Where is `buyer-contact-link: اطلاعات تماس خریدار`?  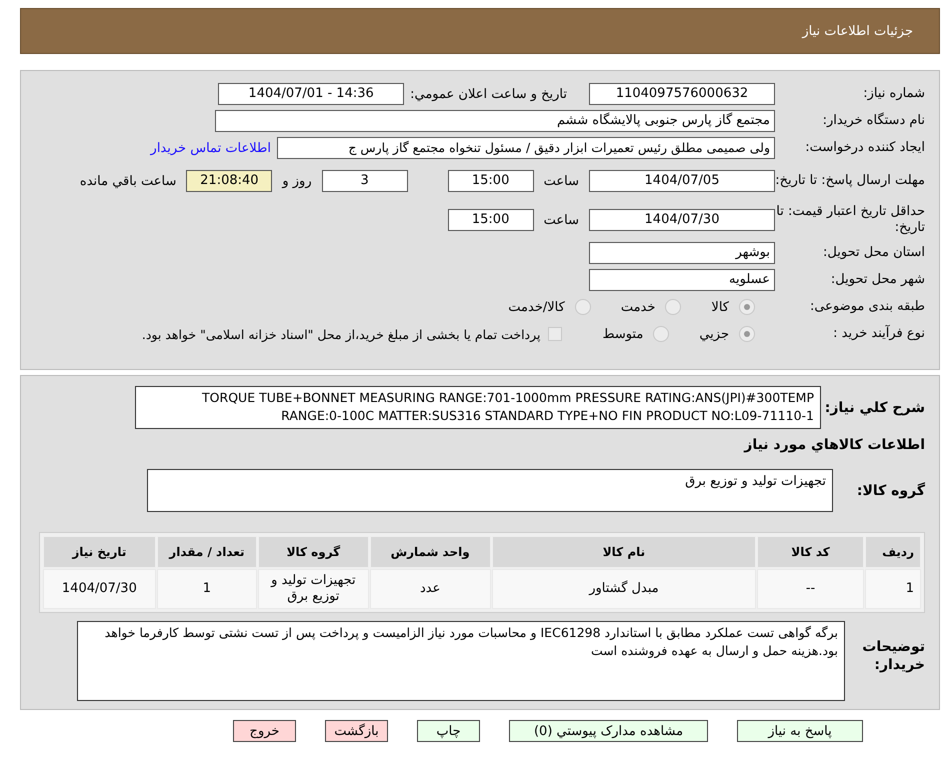 buyer-contact-link: اطلاعات تماس خریدار is located at coordinates (210, 148).